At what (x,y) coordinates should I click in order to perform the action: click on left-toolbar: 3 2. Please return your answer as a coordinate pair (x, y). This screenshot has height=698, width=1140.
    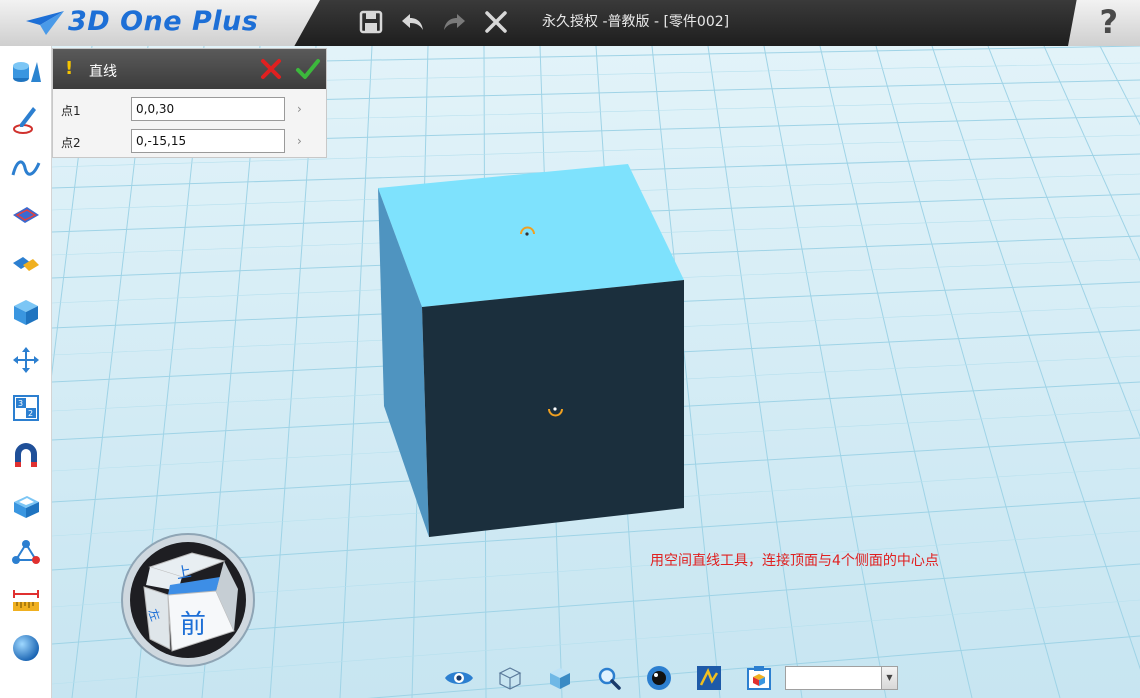
    Looking at the image, I should click on (26, 372).